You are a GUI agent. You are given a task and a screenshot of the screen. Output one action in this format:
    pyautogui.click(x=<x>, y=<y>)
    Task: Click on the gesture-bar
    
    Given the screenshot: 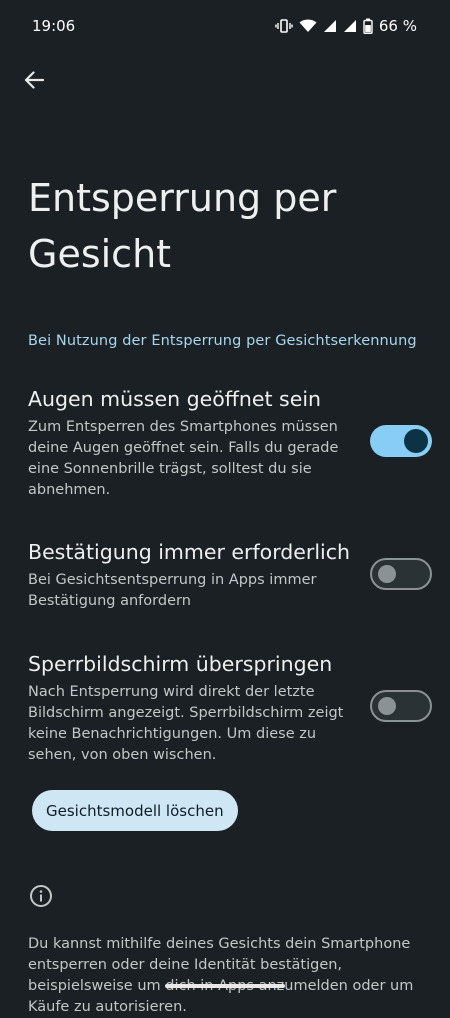 What is the action you would take?
    pyautogui.click(x=225, y=986)
    